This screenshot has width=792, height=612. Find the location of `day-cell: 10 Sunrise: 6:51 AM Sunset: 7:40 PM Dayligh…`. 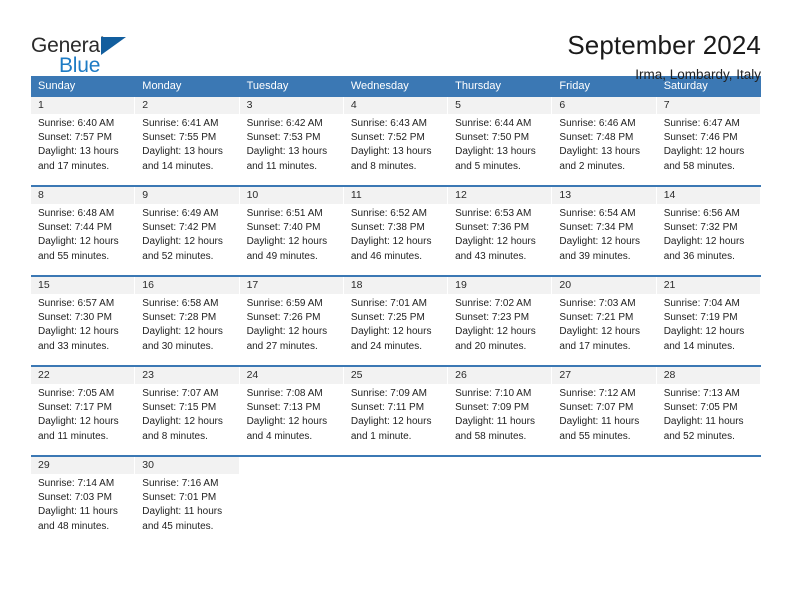

day-cell: 10 Sunrise: 6:51 AM Sunset: 7:40 PM Dayligh… is located at coordinates (291, 231).